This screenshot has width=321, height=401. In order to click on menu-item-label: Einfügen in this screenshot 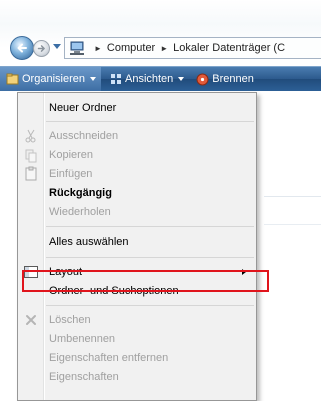, I will do `click(71, 174)`.